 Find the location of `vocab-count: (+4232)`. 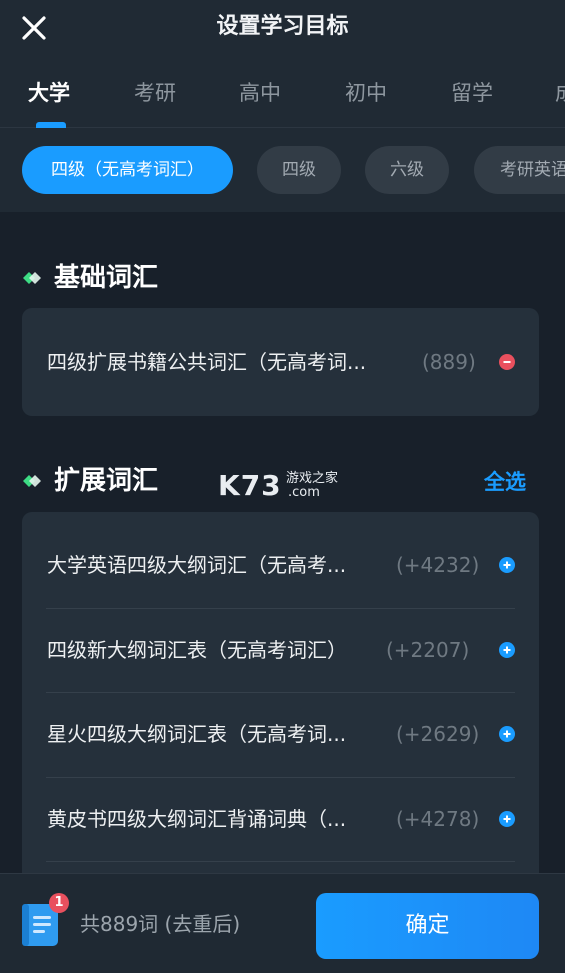

vocab-count: (+4232) is located at coordinates (438, 565).